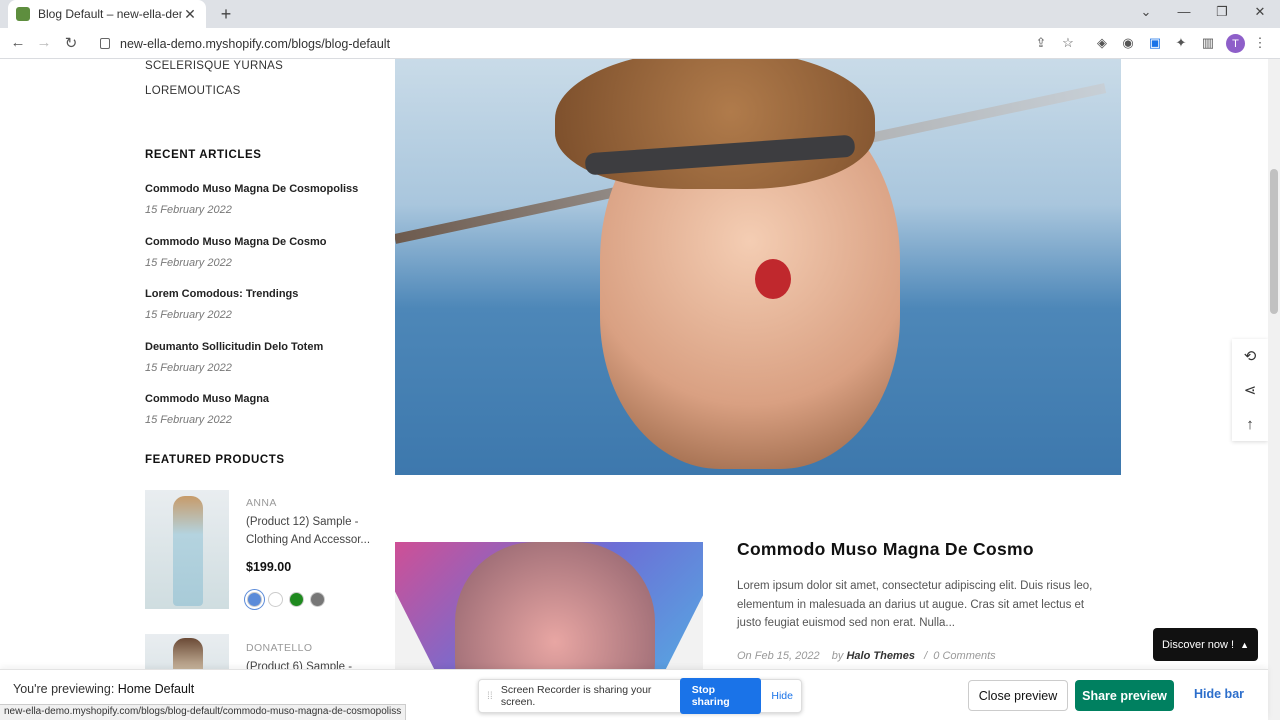 This screenshot has height=720, width=1280. What do you see at coordinates (234, 347) in the screenshot?
I see `recent-article-title: Deumanto Sollicitudin Delo Totem` at bounding box center [234, 347].